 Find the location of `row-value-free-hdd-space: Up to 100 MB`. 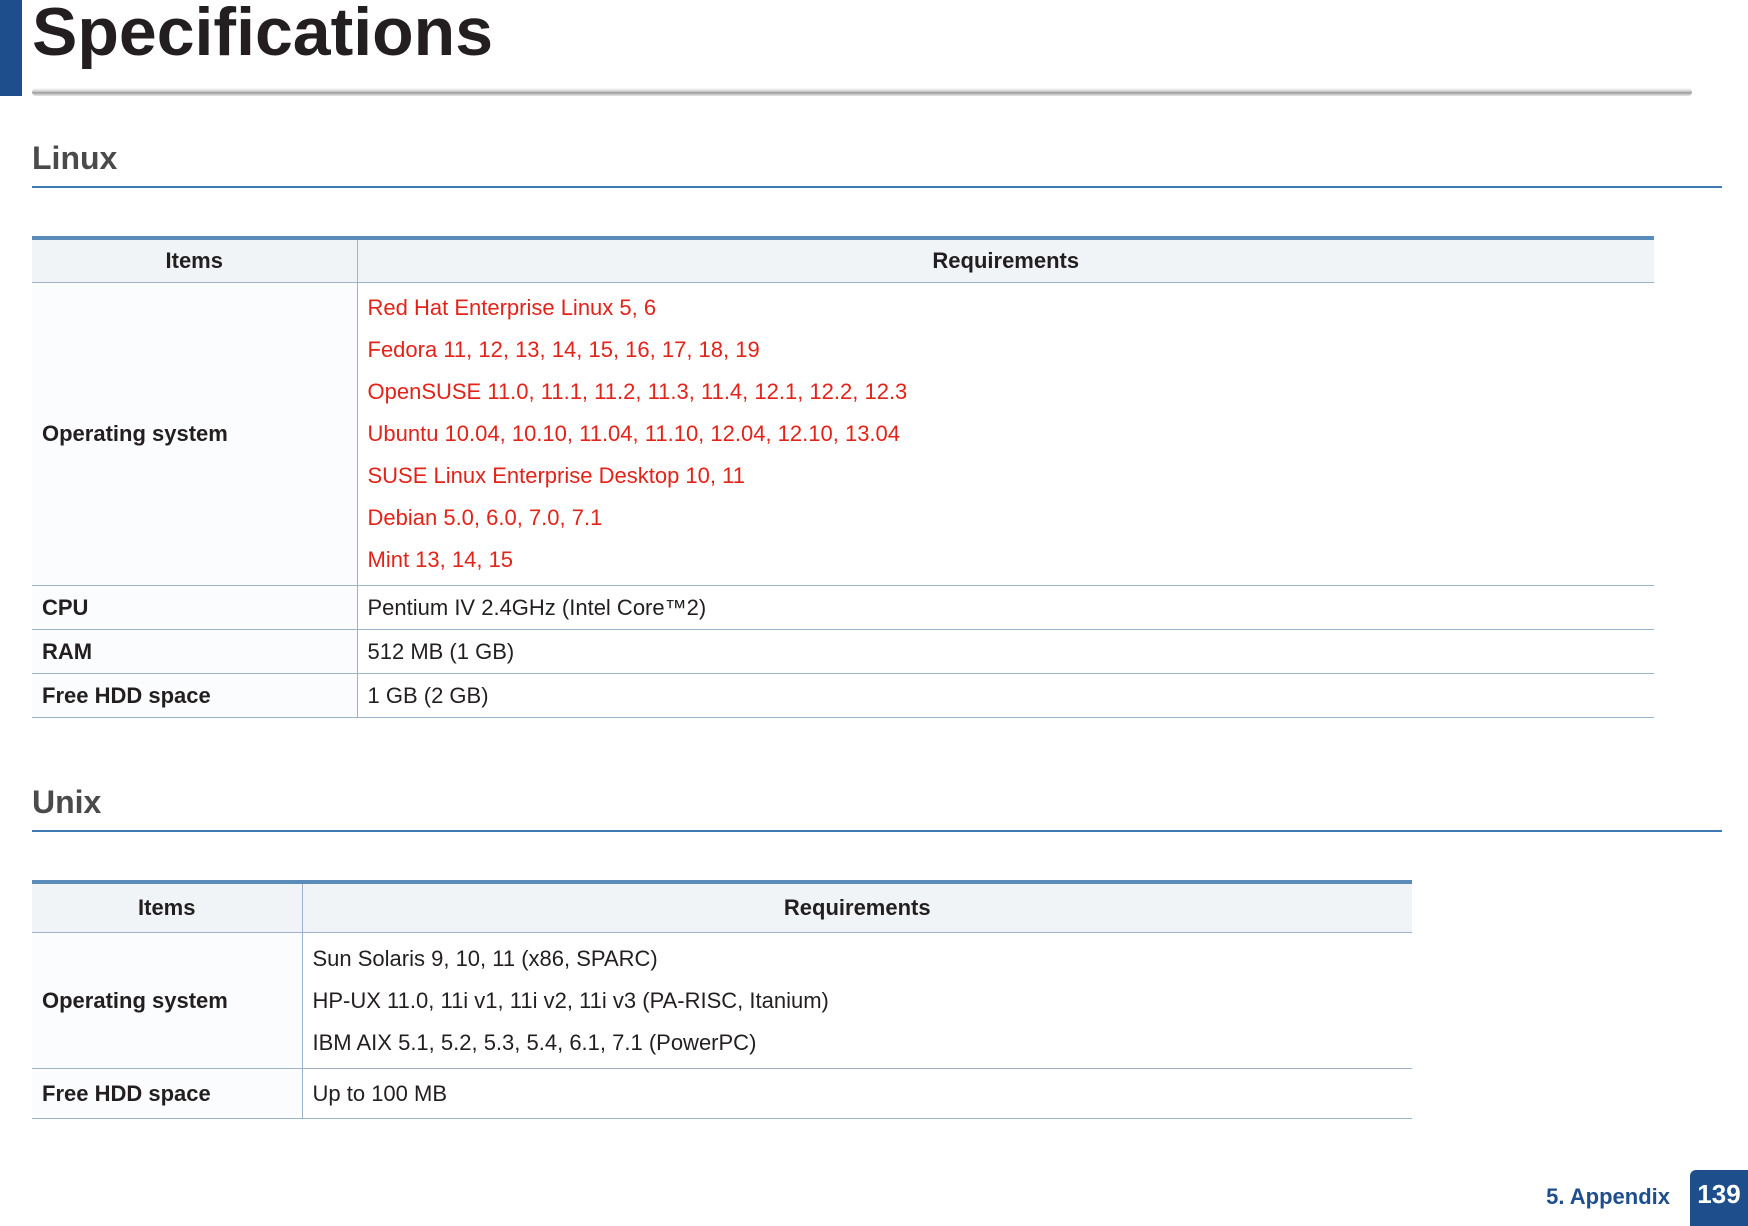

row-value-free-hdd-space: Up to 100 MB is located at coordinates (856, 1093).